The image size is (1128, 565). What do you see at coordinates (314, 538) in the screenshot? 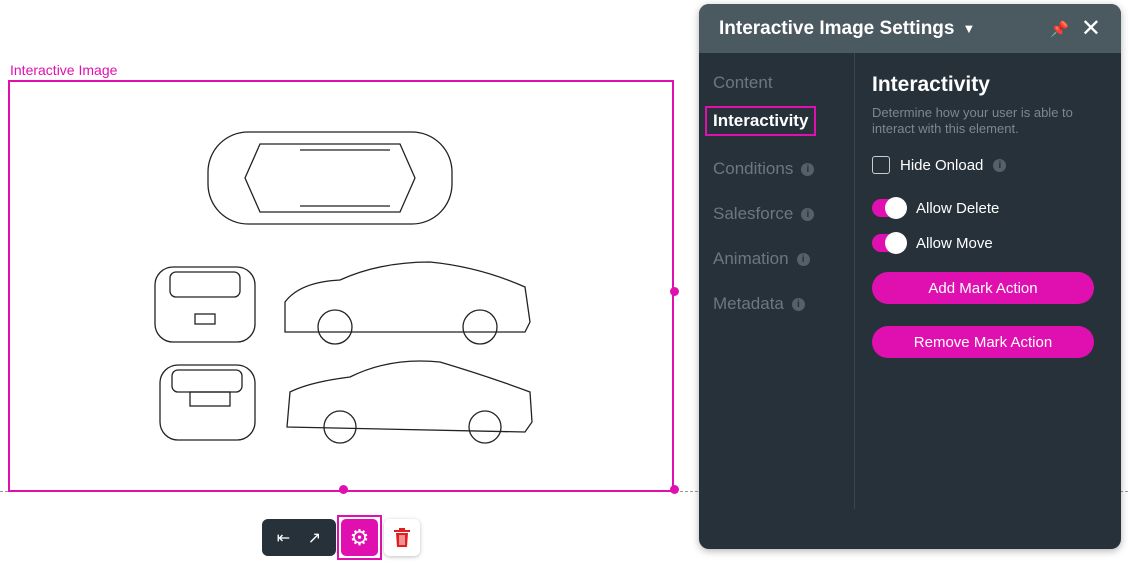
I see `open-external-icon: ↗` at bounding box center [314, 538].